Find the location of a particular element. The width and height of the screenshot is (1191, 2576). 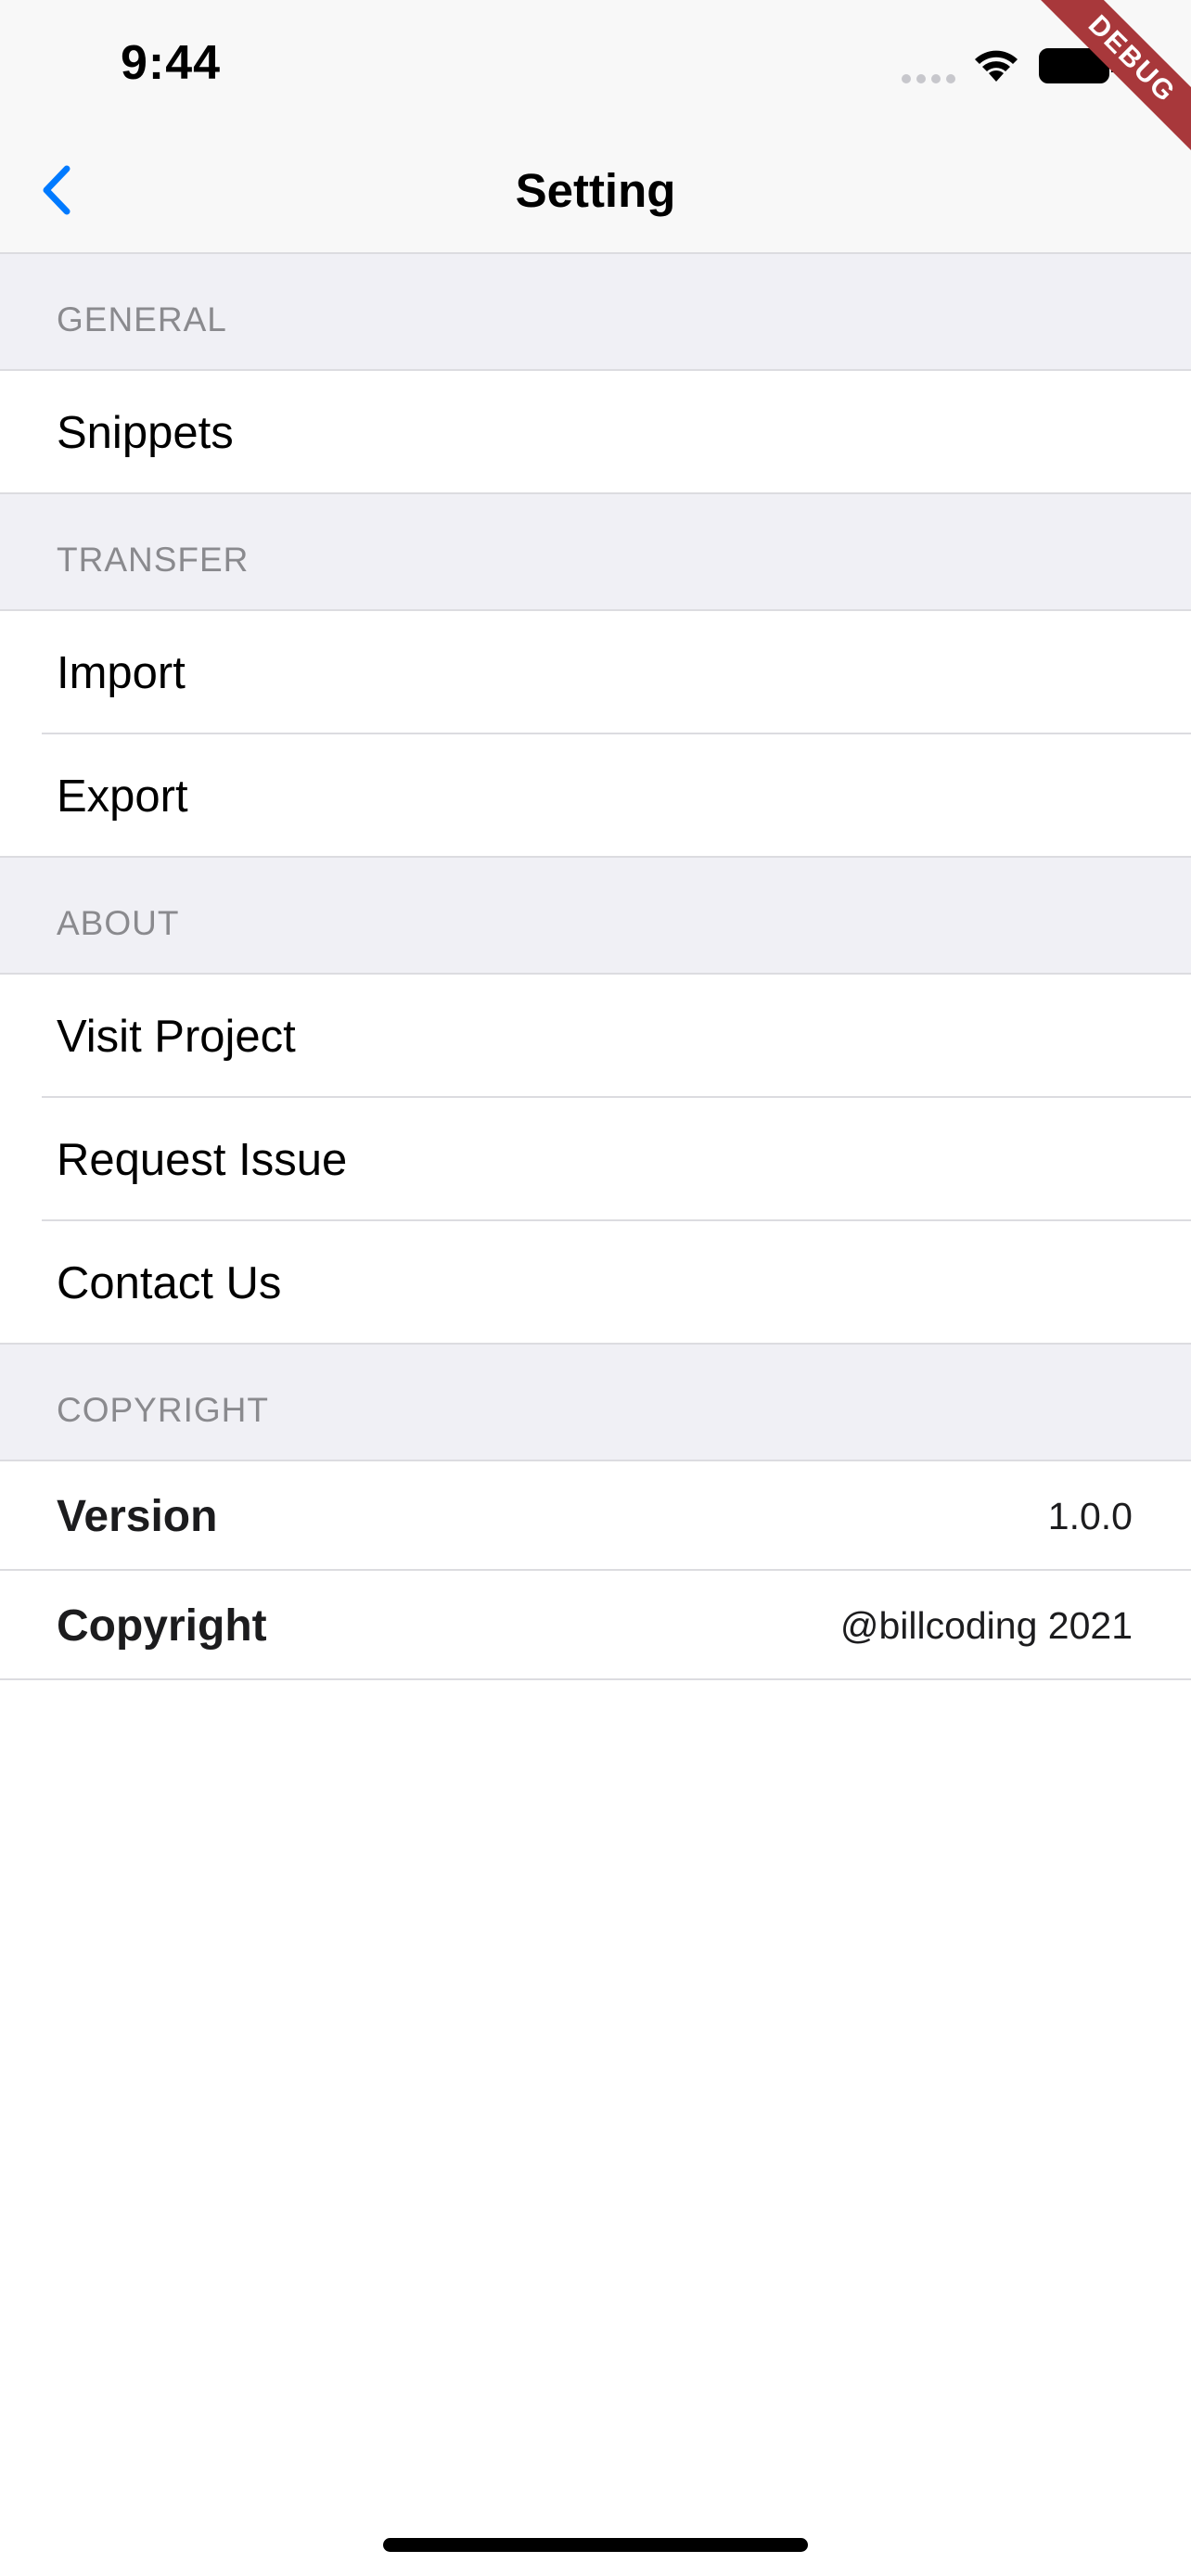

list-item-label: Snippets is located at coordinates (145, 432).